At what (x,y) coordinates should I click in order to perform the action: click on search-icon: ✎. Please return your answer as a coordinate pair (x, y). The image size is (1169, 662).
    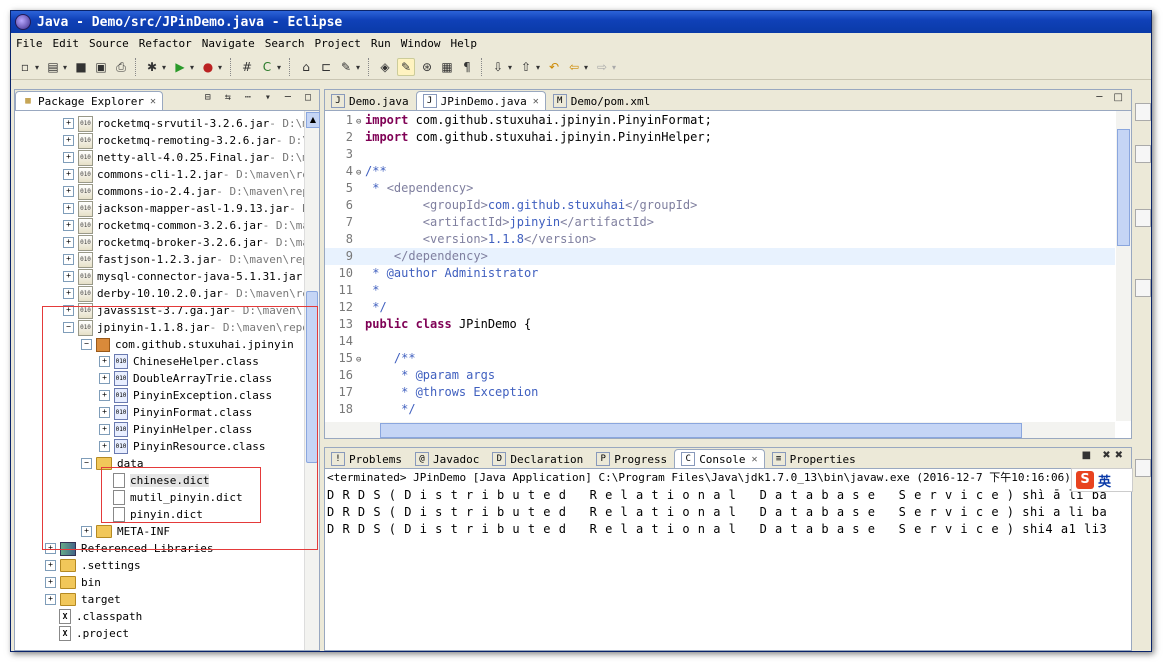
    Looking at the image, I should click on (346, 67).